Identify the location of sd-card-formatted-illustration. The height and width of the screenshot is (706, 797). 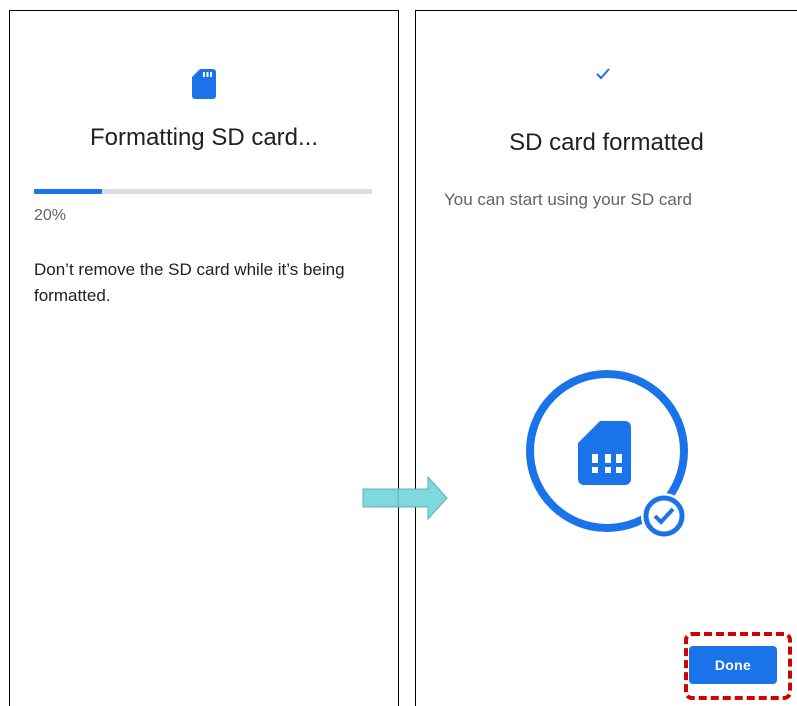
(607, 454).